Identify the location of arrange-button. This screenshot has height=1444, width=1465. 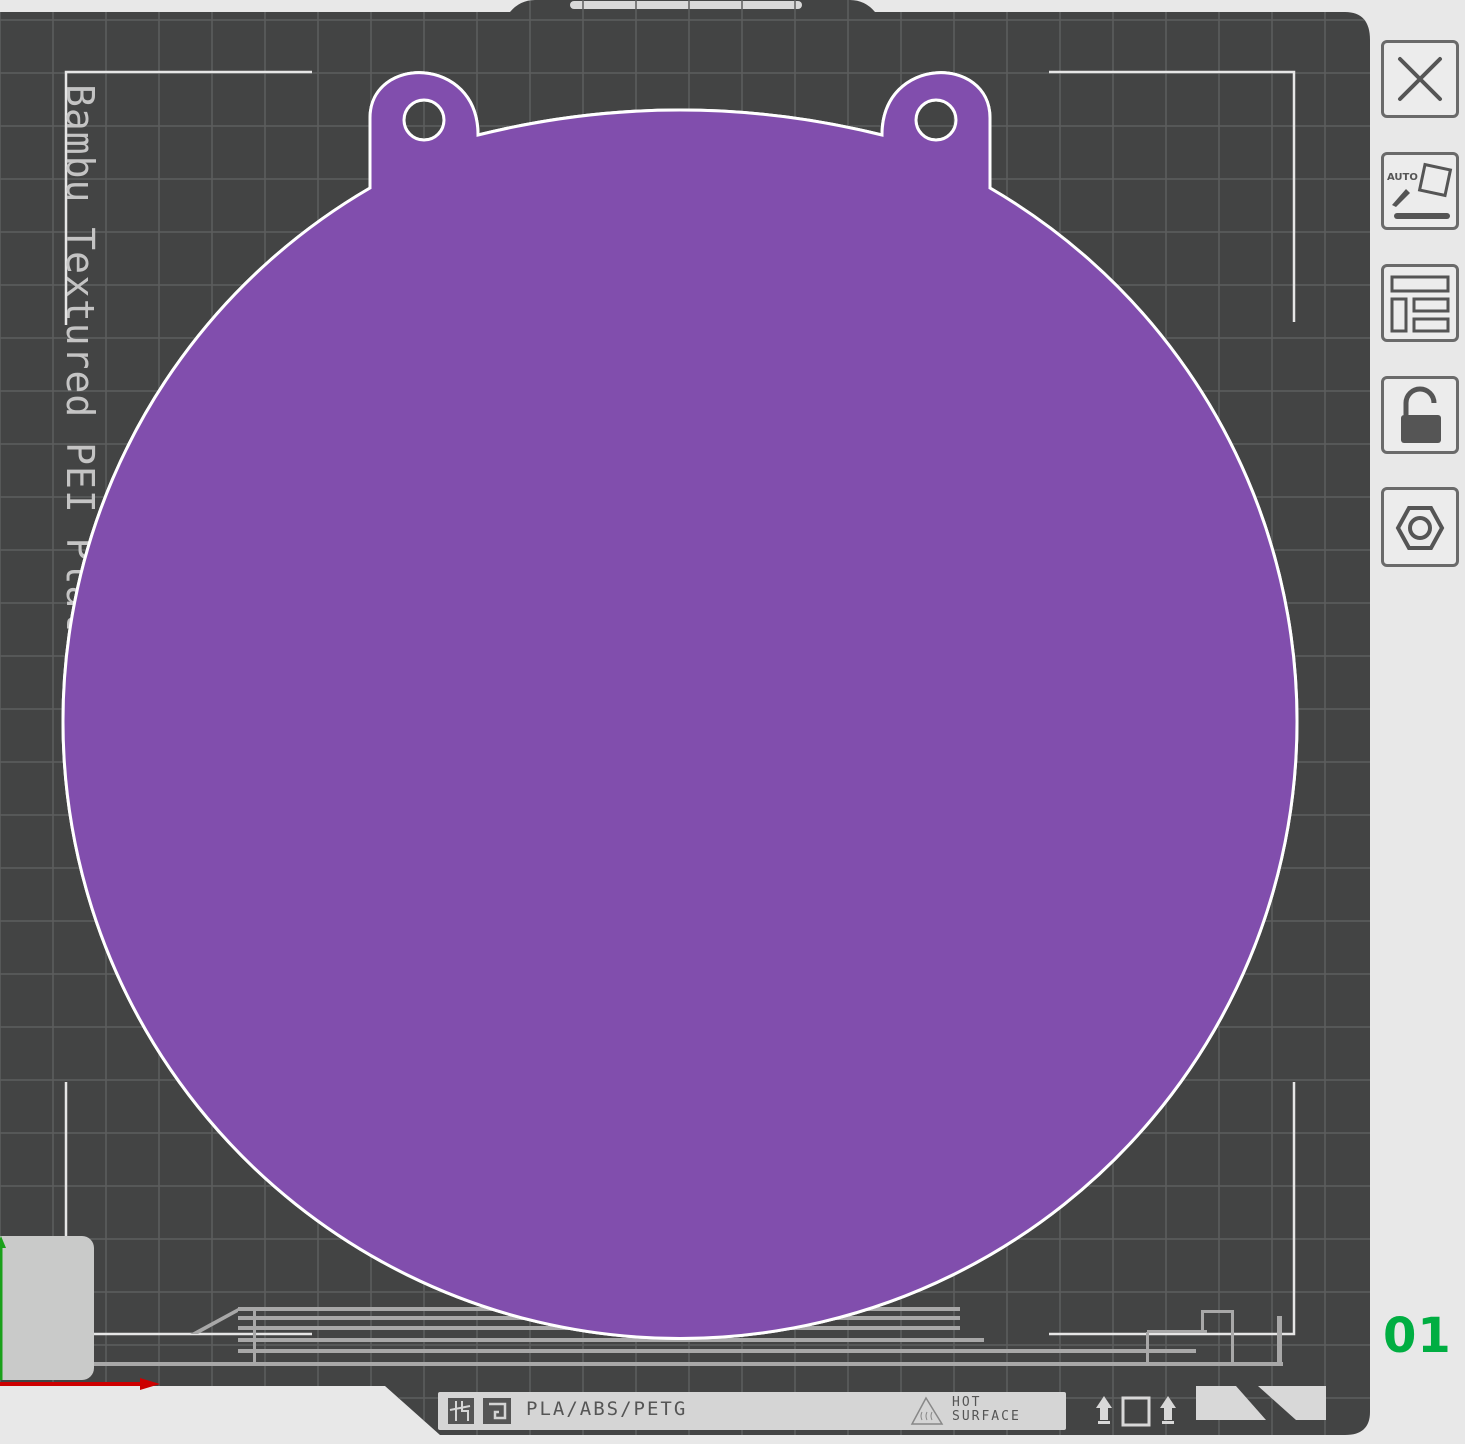
(1420, 303).